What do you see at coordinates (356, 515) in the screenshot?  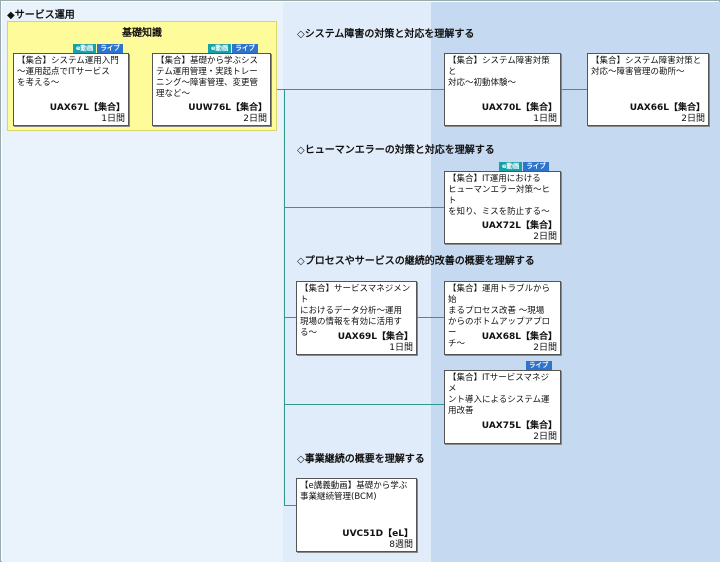 I see `course-card-uvc51d: 【e講義動画】基礎から学ぶ 事業継続管理(BCM) UVC51D【eL】 8週間` at bounding box center [356, 515].